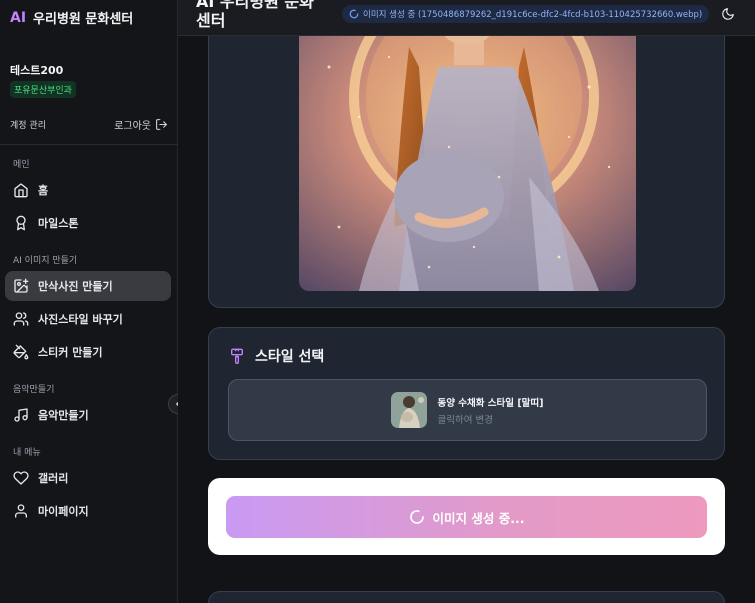  Describe the element at coordinates (63, 511) in the screenshot. I see `sidebar-item-label: 마이페이지` at that location.